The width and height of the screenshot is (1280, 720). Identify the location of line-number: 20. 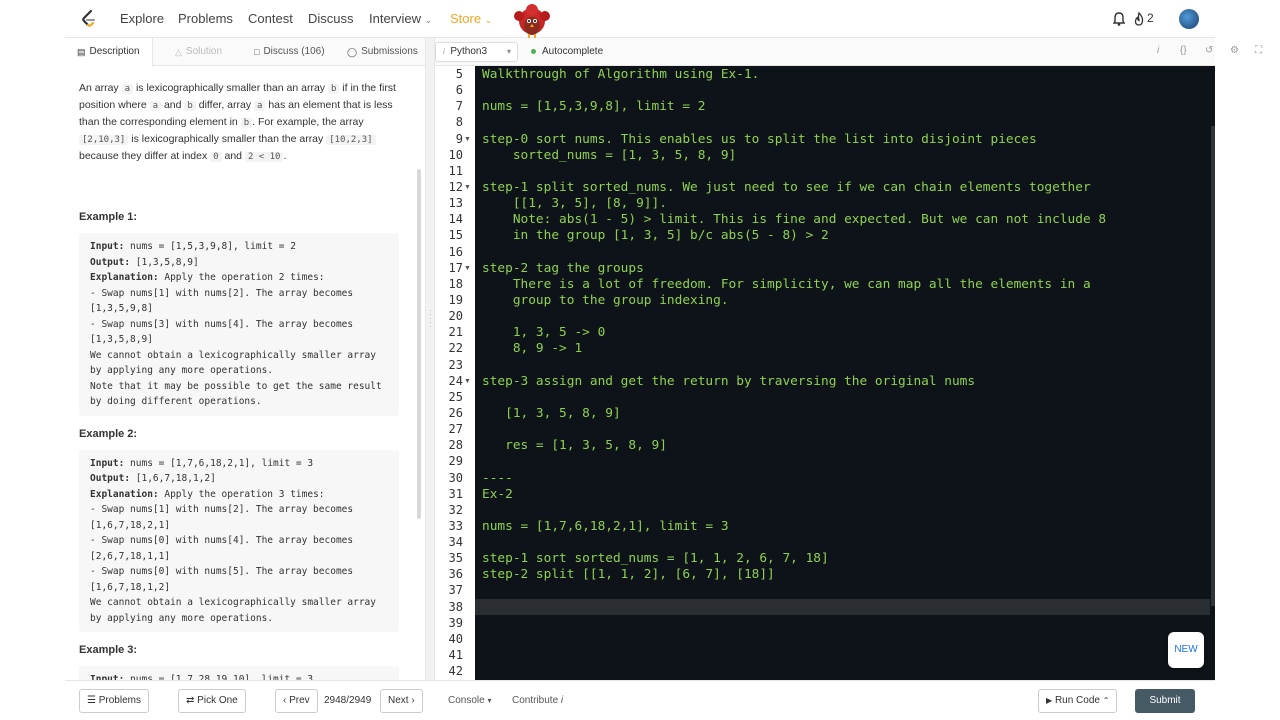
(455, 316).